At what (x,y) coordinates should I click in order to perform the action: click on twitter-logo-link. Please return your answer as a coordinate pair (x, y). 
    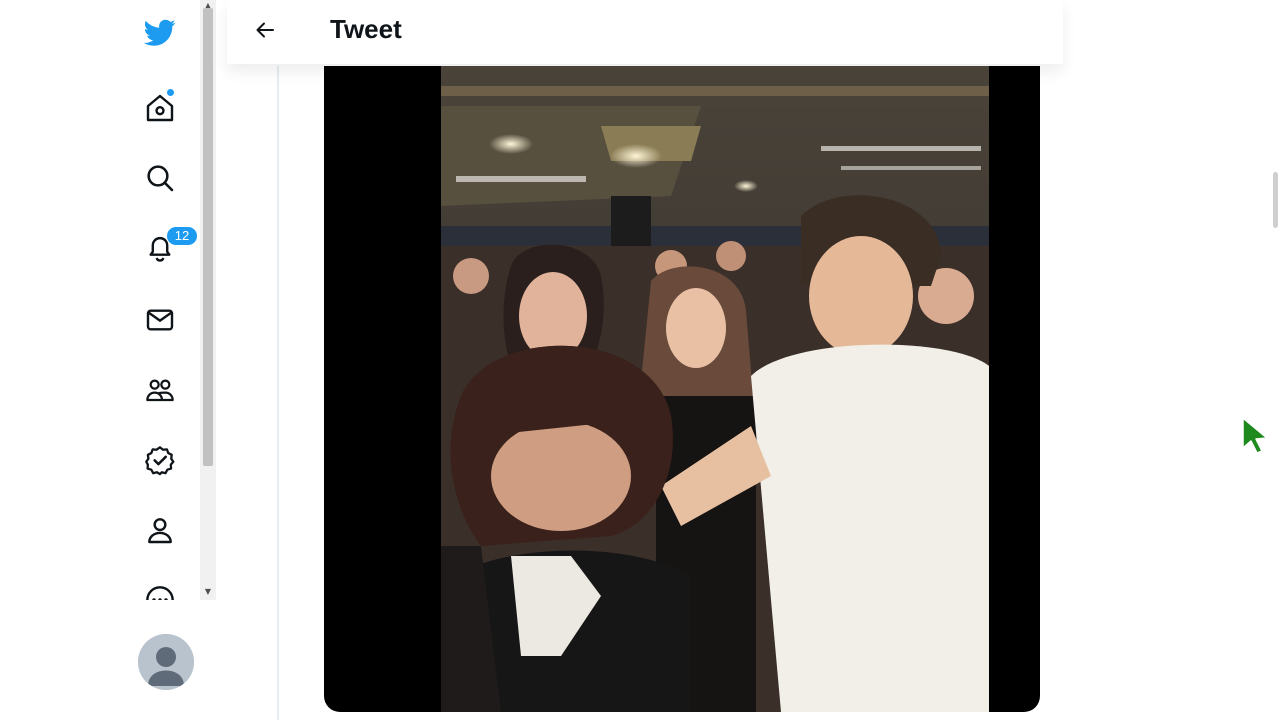
    Looking at the image, I should click on (160, 32).